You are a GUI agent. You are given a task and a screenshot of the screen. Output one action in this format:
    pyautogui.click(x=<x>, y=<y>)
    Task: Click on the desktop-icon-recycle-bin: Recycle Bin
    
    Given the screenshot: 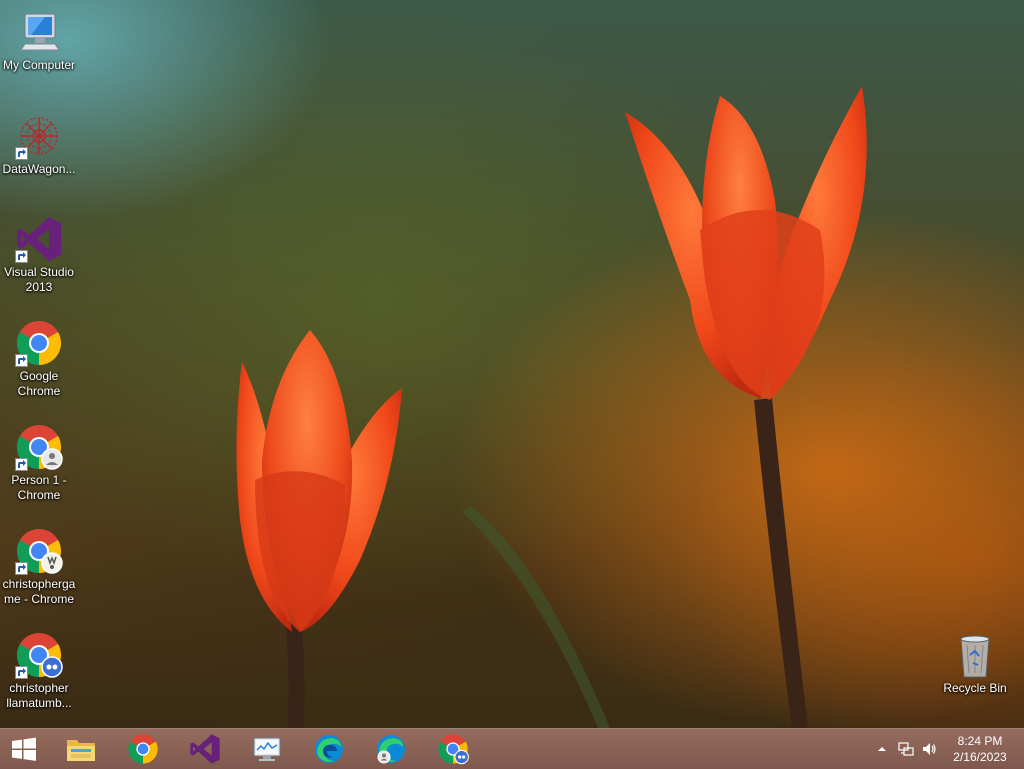 What is the action you would take?
    pyautogui.click(x=975, y=663)
    